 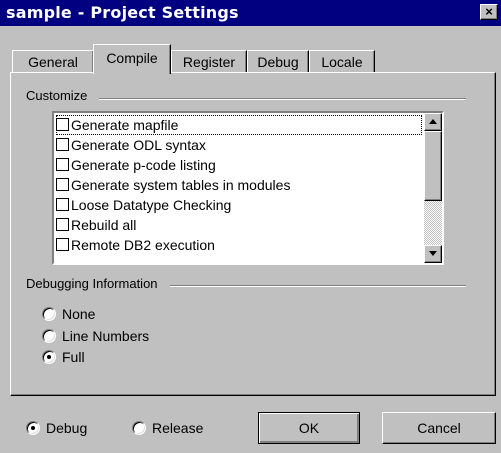 I want to click on arrow-up-icon, so click(x=433, y=121).